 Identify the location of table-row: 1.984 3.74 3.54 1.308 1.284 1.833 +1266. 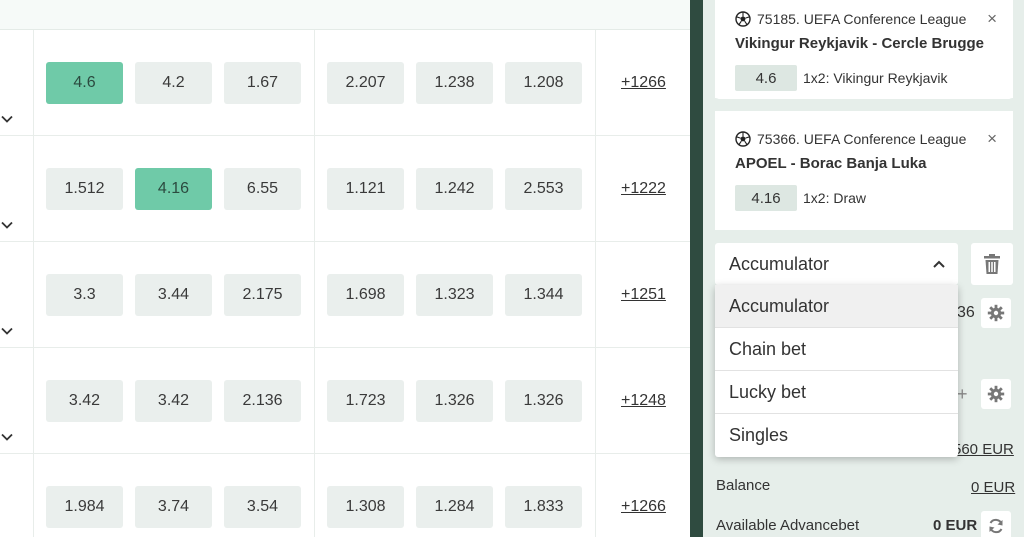
(345, 495).